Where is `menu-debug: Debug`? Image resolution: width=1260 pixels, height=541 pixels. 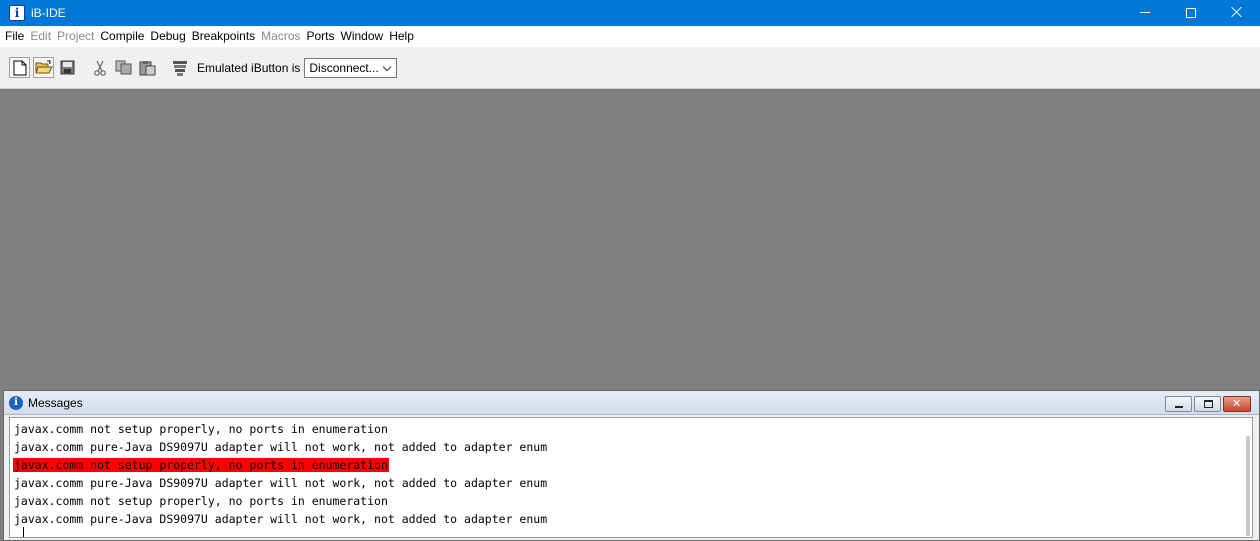
menu-debug: Debug is located at coordinates (167, 36).